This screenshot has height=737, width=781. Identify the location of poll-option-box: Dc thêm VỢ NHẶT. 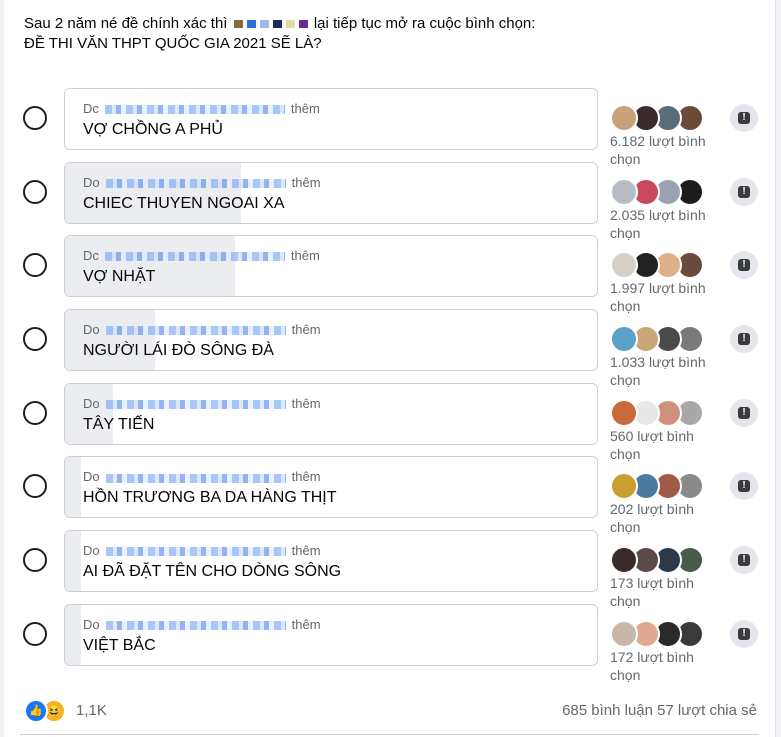
(331, 266).